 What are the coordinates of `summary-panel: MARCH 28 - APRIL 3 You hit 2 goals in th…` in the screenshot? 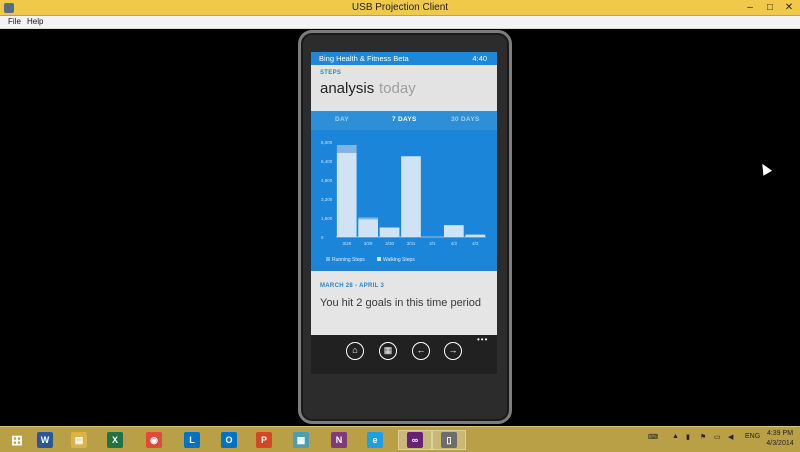 It's located at (404, 303).